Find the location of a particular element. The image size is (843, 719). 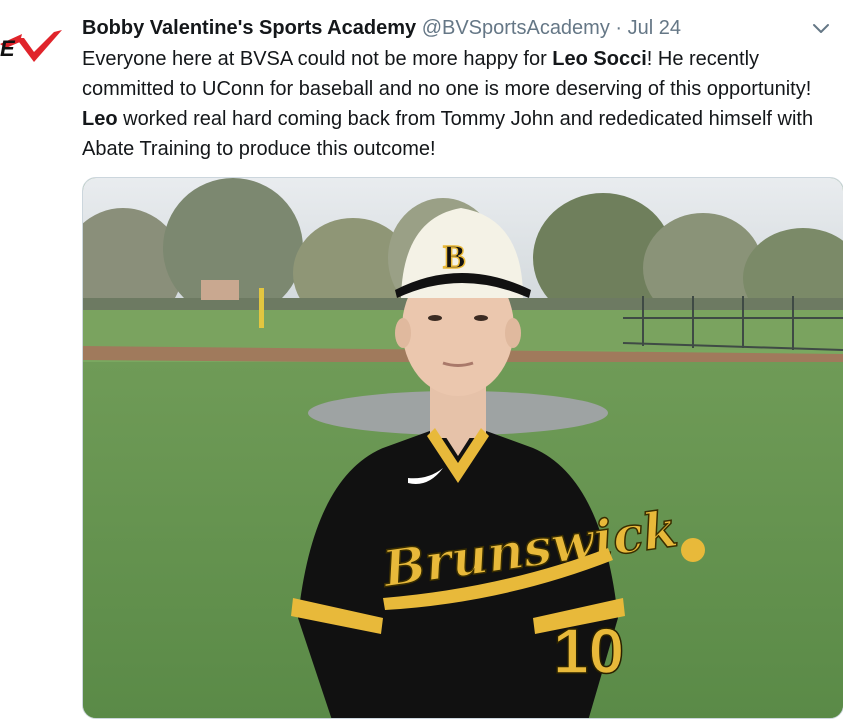

mention-text: Leo Socci is located at coordinates (599, 59).